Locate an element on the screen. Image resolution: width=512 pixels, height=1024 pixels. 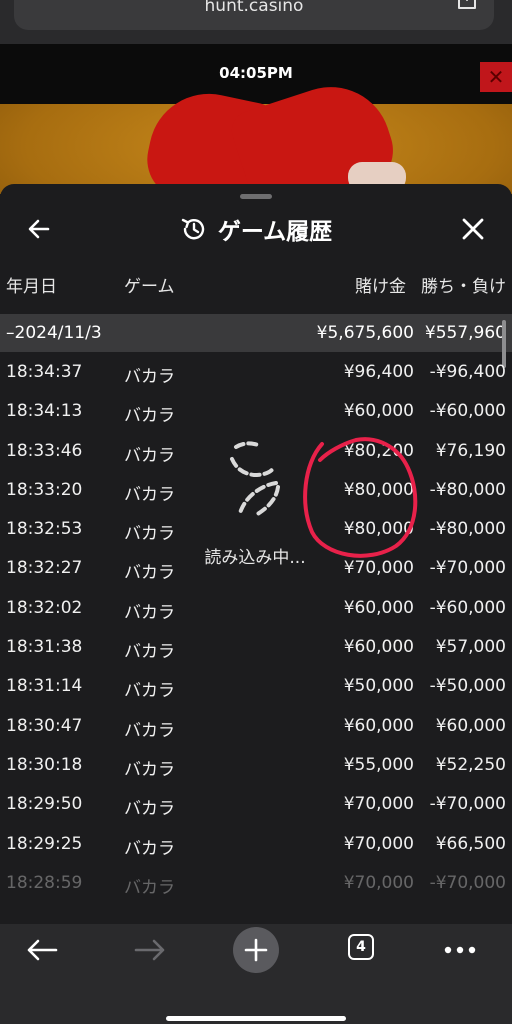
table-row: 18:30:47 バカラ ¥60,000 ¥60,000 is located at coordinates (256, 725).